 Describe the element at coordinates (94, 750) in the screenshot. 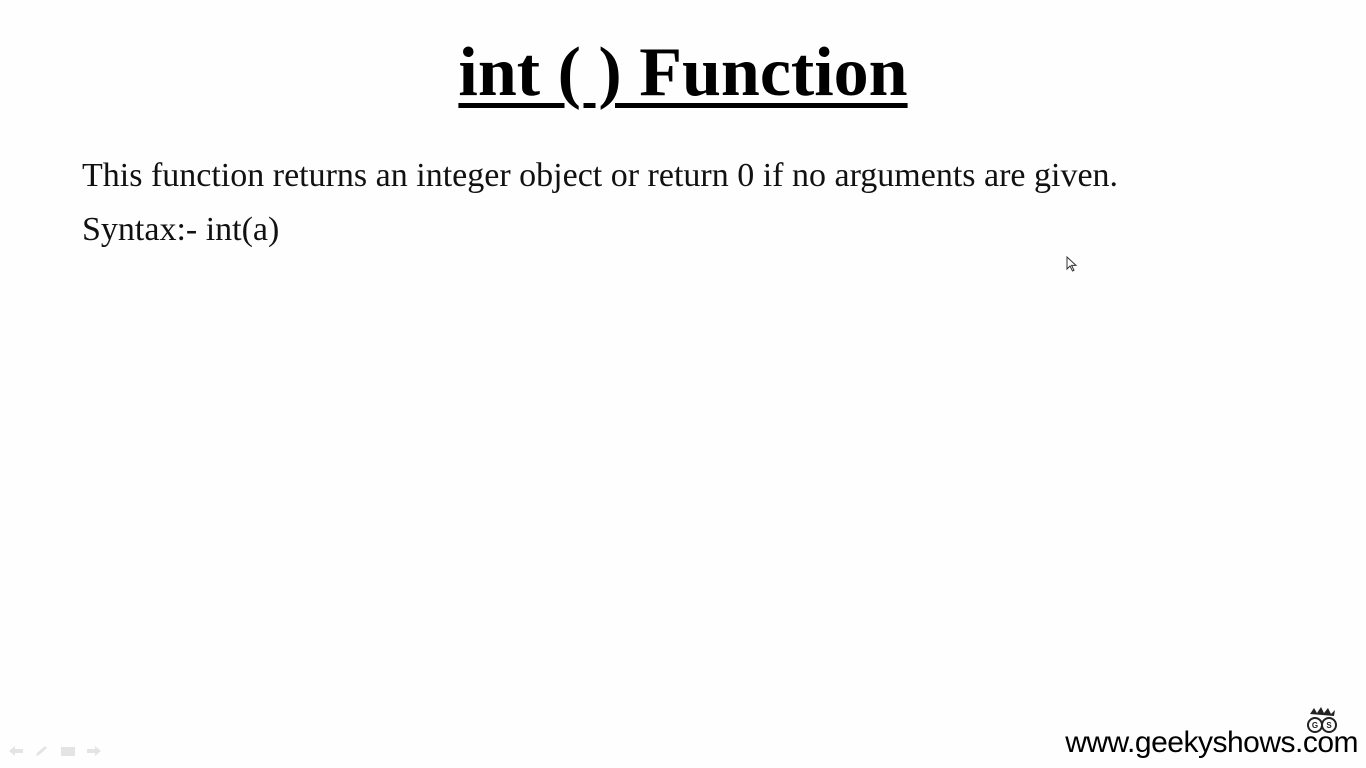

I see `next-slide-icon` at that location.